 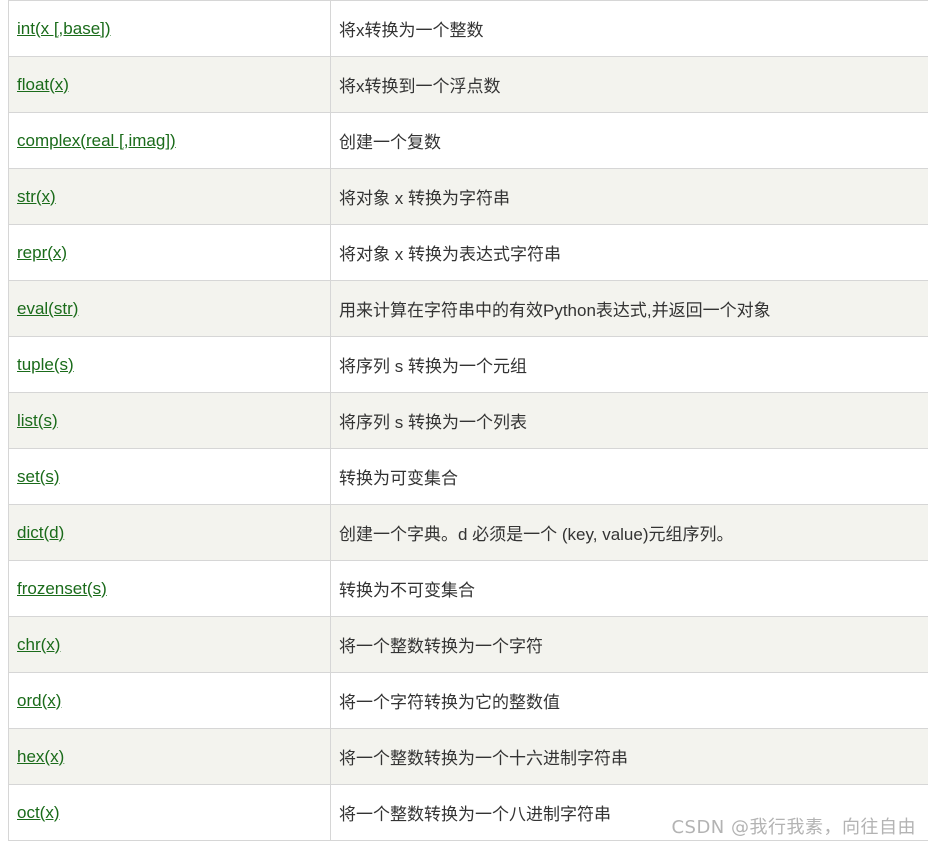 I want to click on table-row: tuple(s) 将序列 s 转换为一个元组, so click(x=468, y=364).